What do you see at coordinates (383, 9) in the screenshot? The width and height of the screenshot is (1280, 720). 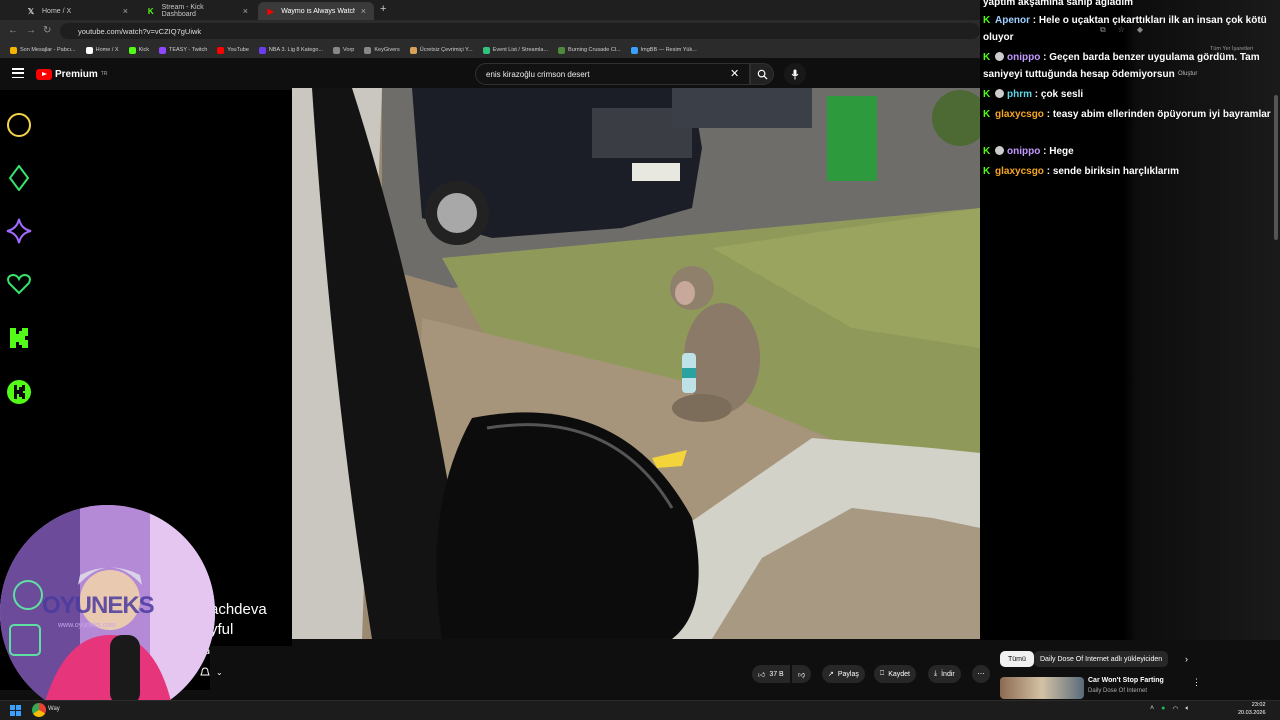 I see `new-tab-button: +` at bounding box center [383, 9].